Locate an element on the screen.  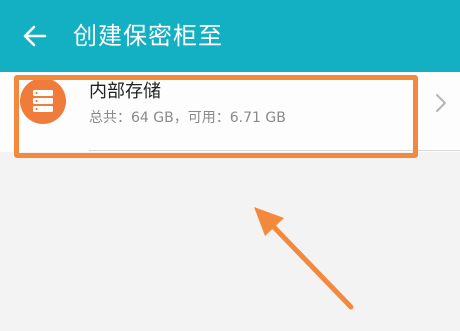
pointing-arrow-icon is located at coordinates (304, 258).